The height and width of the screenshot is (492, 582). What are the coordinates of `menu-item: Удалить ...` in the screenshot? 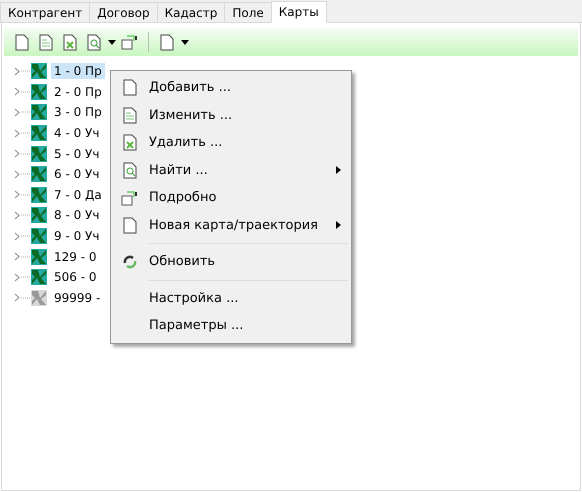 It's located at (231, 142).